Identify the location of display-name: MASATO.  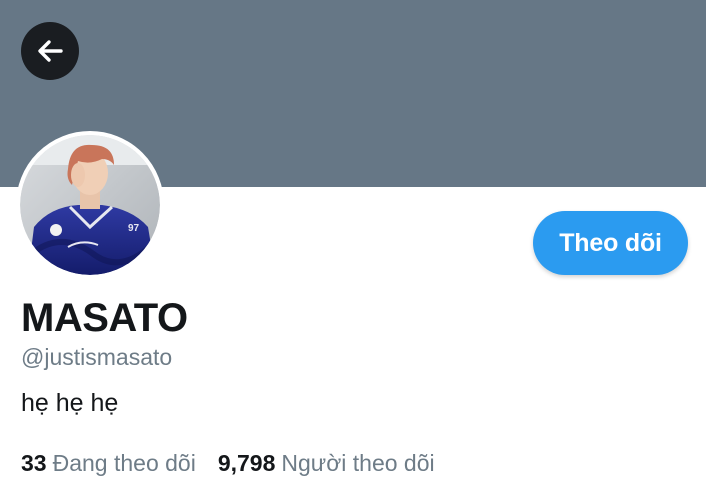
(104, 318).